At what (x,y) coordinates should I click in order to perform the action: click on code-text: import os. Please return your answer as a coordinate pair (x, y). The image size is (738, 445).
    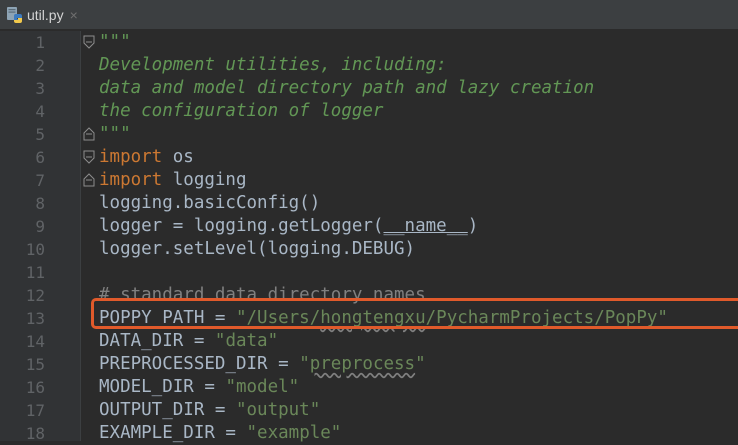
    Looking at the image, I should click on (146, 157).